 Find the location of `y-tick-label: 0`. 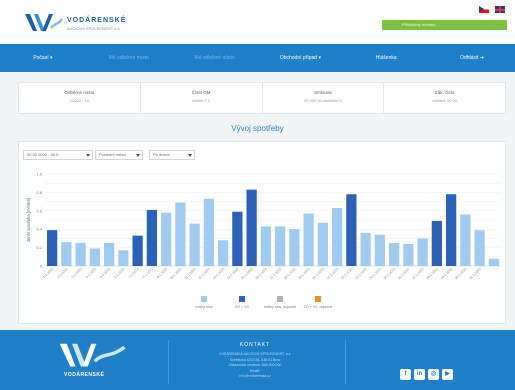

y-tick-label: 0 is located at coordinates (41, 266).